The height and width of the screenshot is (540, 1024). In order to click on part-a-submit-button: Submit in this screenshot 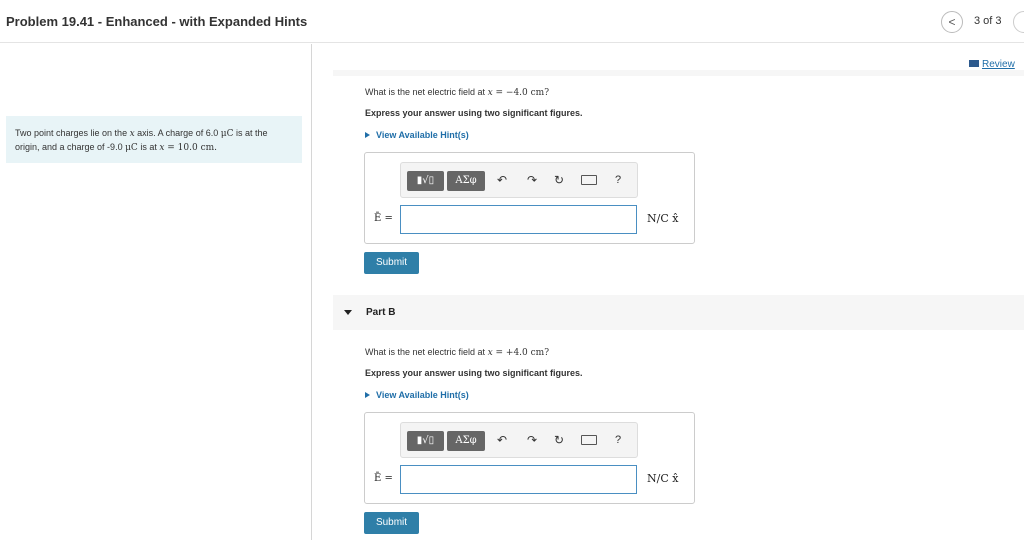, I will do `click(391, 263)`.